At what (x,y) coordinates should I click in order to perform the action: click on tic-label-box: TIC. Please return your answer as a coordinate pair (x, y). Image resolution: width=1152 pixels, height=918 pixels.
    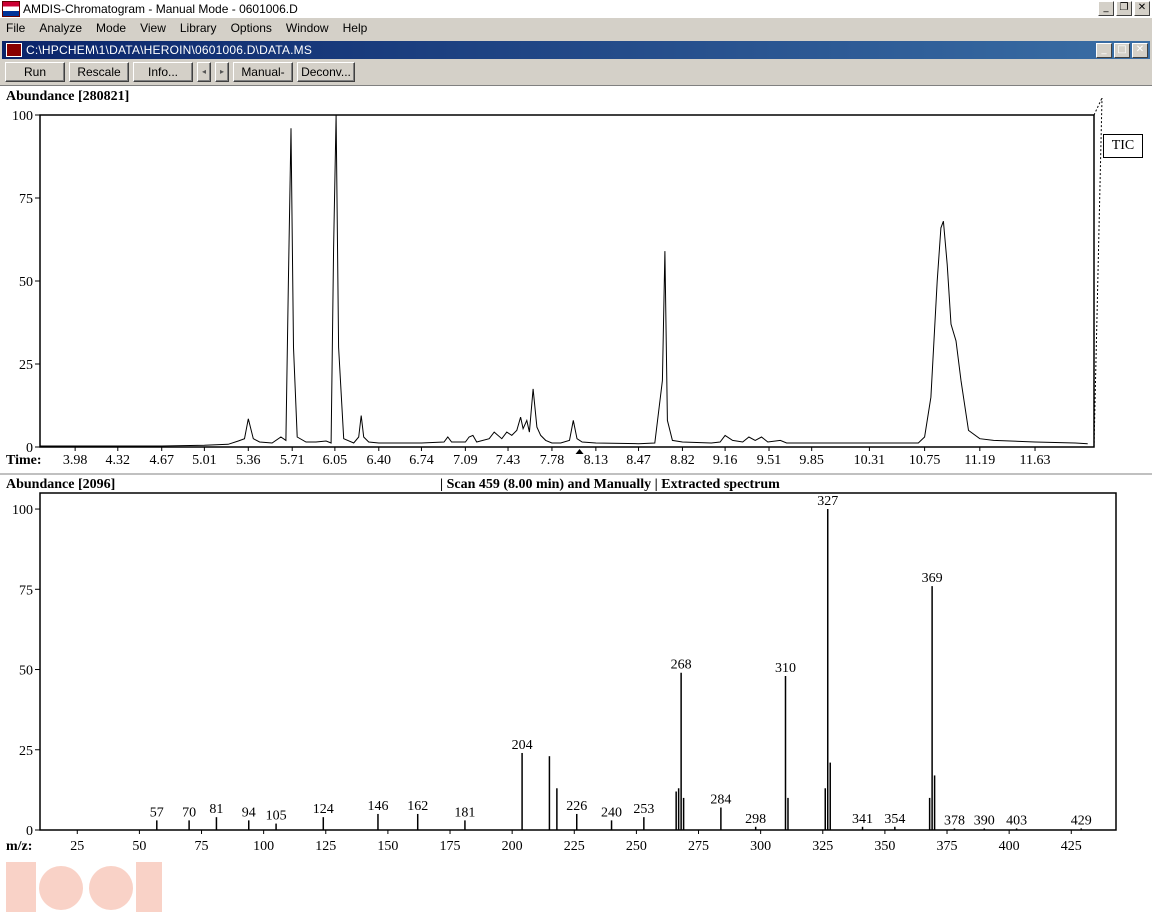
    Looking at the image, I should click on (1123, 146).